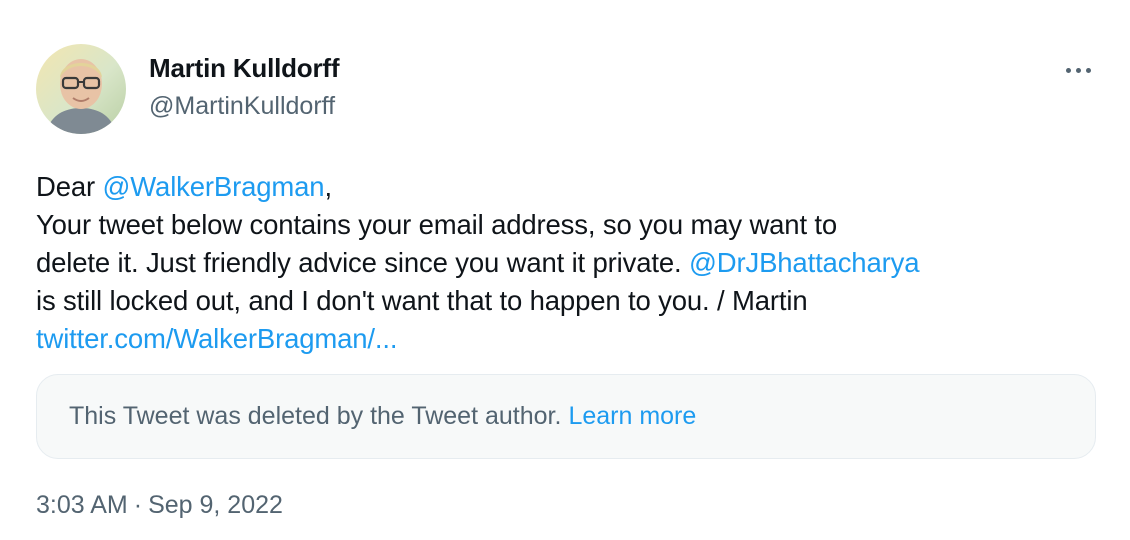 Image resolution: width=1130 pixels, height=540 pixels. I want to click on tweet-line: Dear @WalkerBragman,, so click(576, 187).